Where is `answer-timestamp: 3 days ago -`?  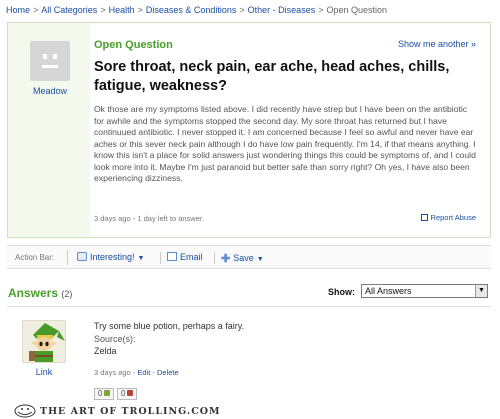
answer-timestamp: 3 days ago - is located at coordinates (116, 372).